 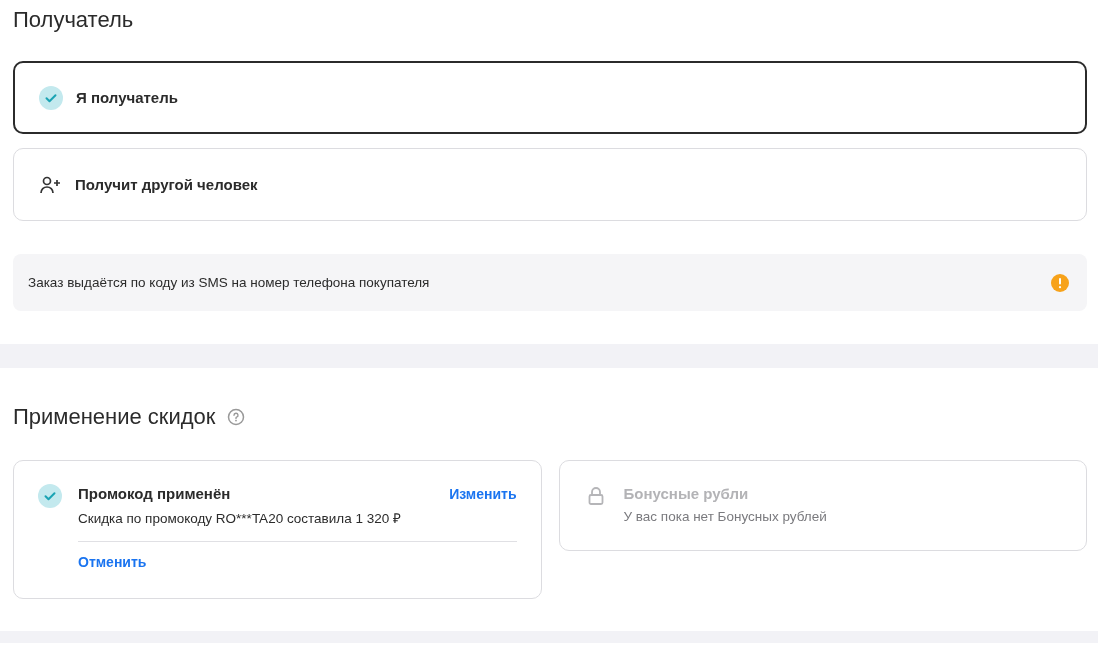 What do you see at coordinates (154, 494) in the screenshot?
I see `promo-title: Промокод применён` at bounding box center [154, 494].